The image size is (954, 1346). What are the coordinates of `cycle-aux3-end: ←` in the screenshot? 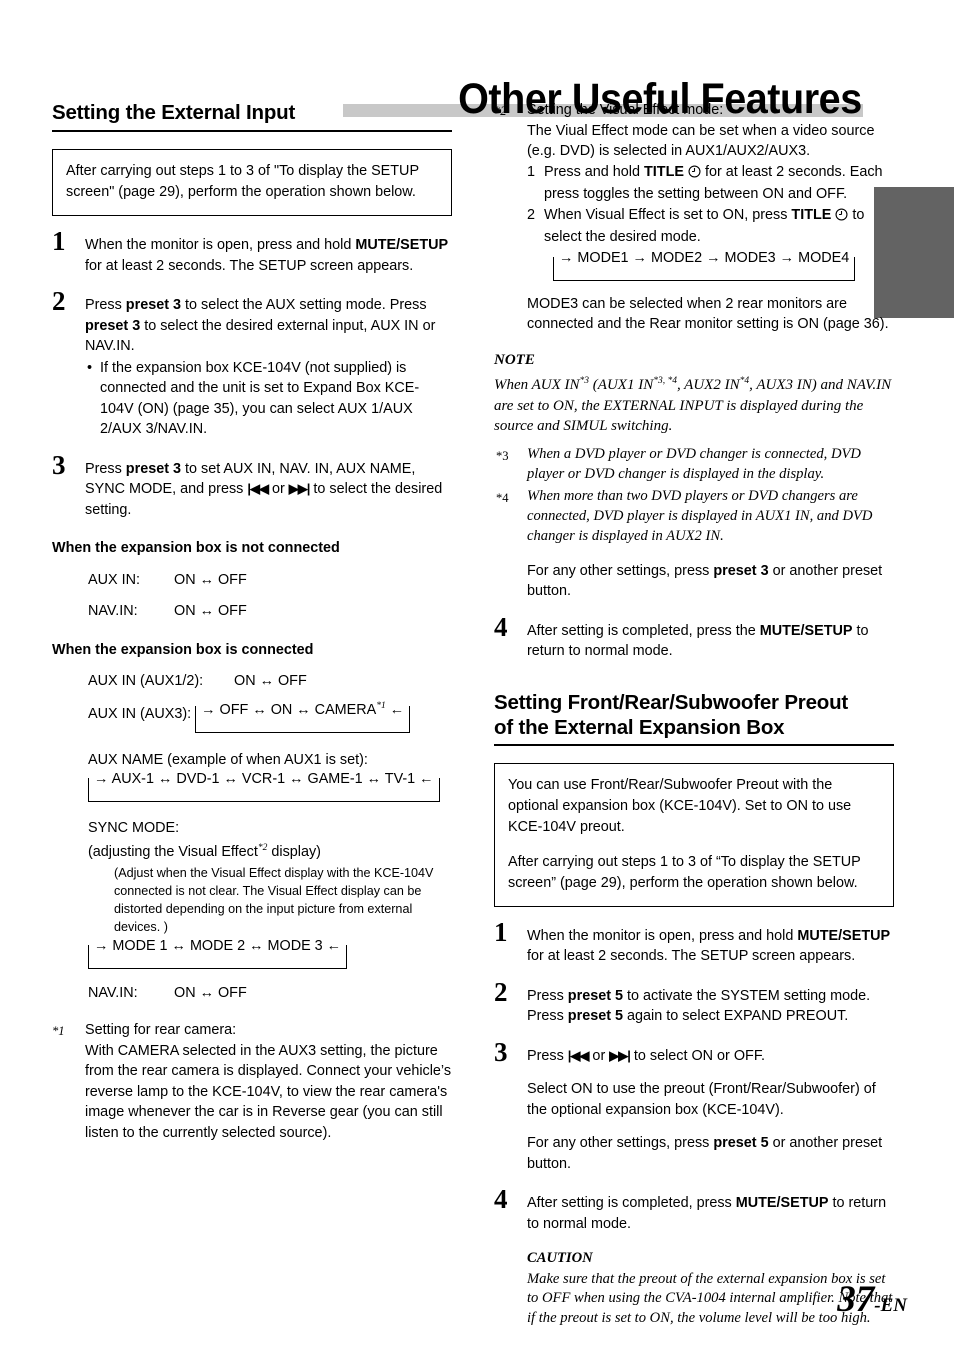 It's located at (397, 710).